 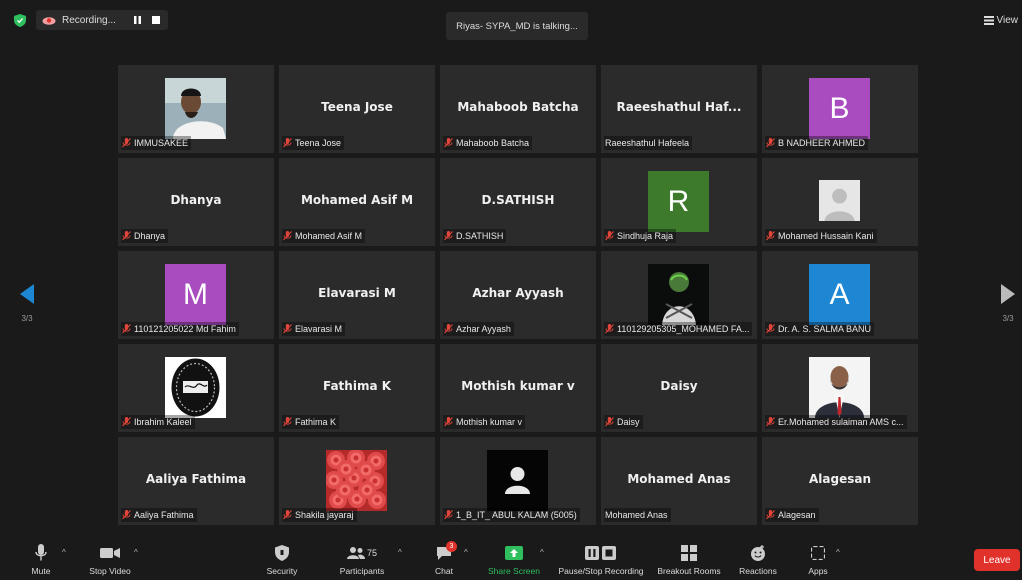 What do you see at coordinates (840, 481) in the screenshot?
I see `participant-tile: Alagesan Alagesan` at bounding box center [840, 481].